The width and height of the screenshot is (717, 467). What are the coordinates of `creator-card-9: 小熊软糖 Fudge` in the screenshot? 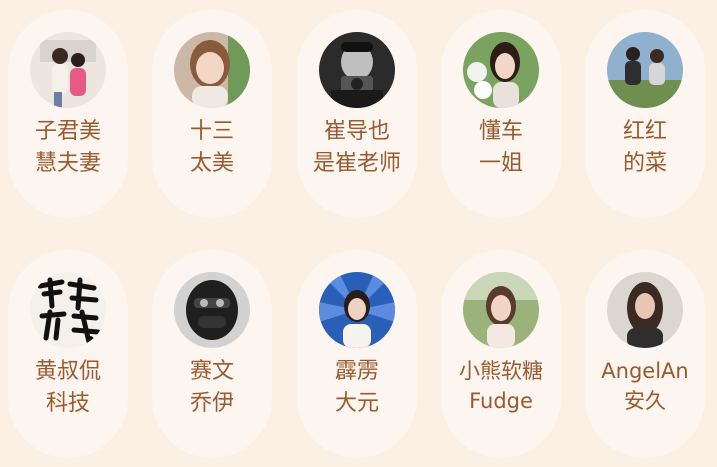 It's located at (501, 354).